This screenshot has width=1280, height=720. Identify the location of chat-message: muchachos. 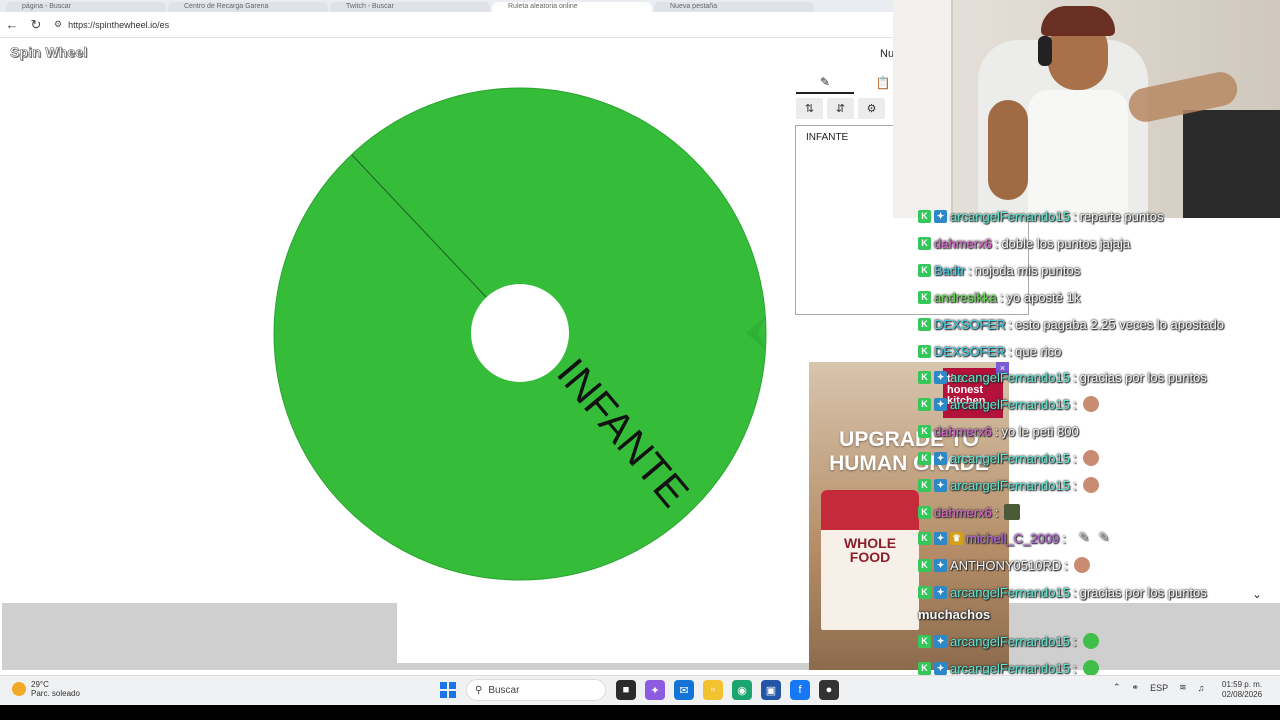
(954, 614).